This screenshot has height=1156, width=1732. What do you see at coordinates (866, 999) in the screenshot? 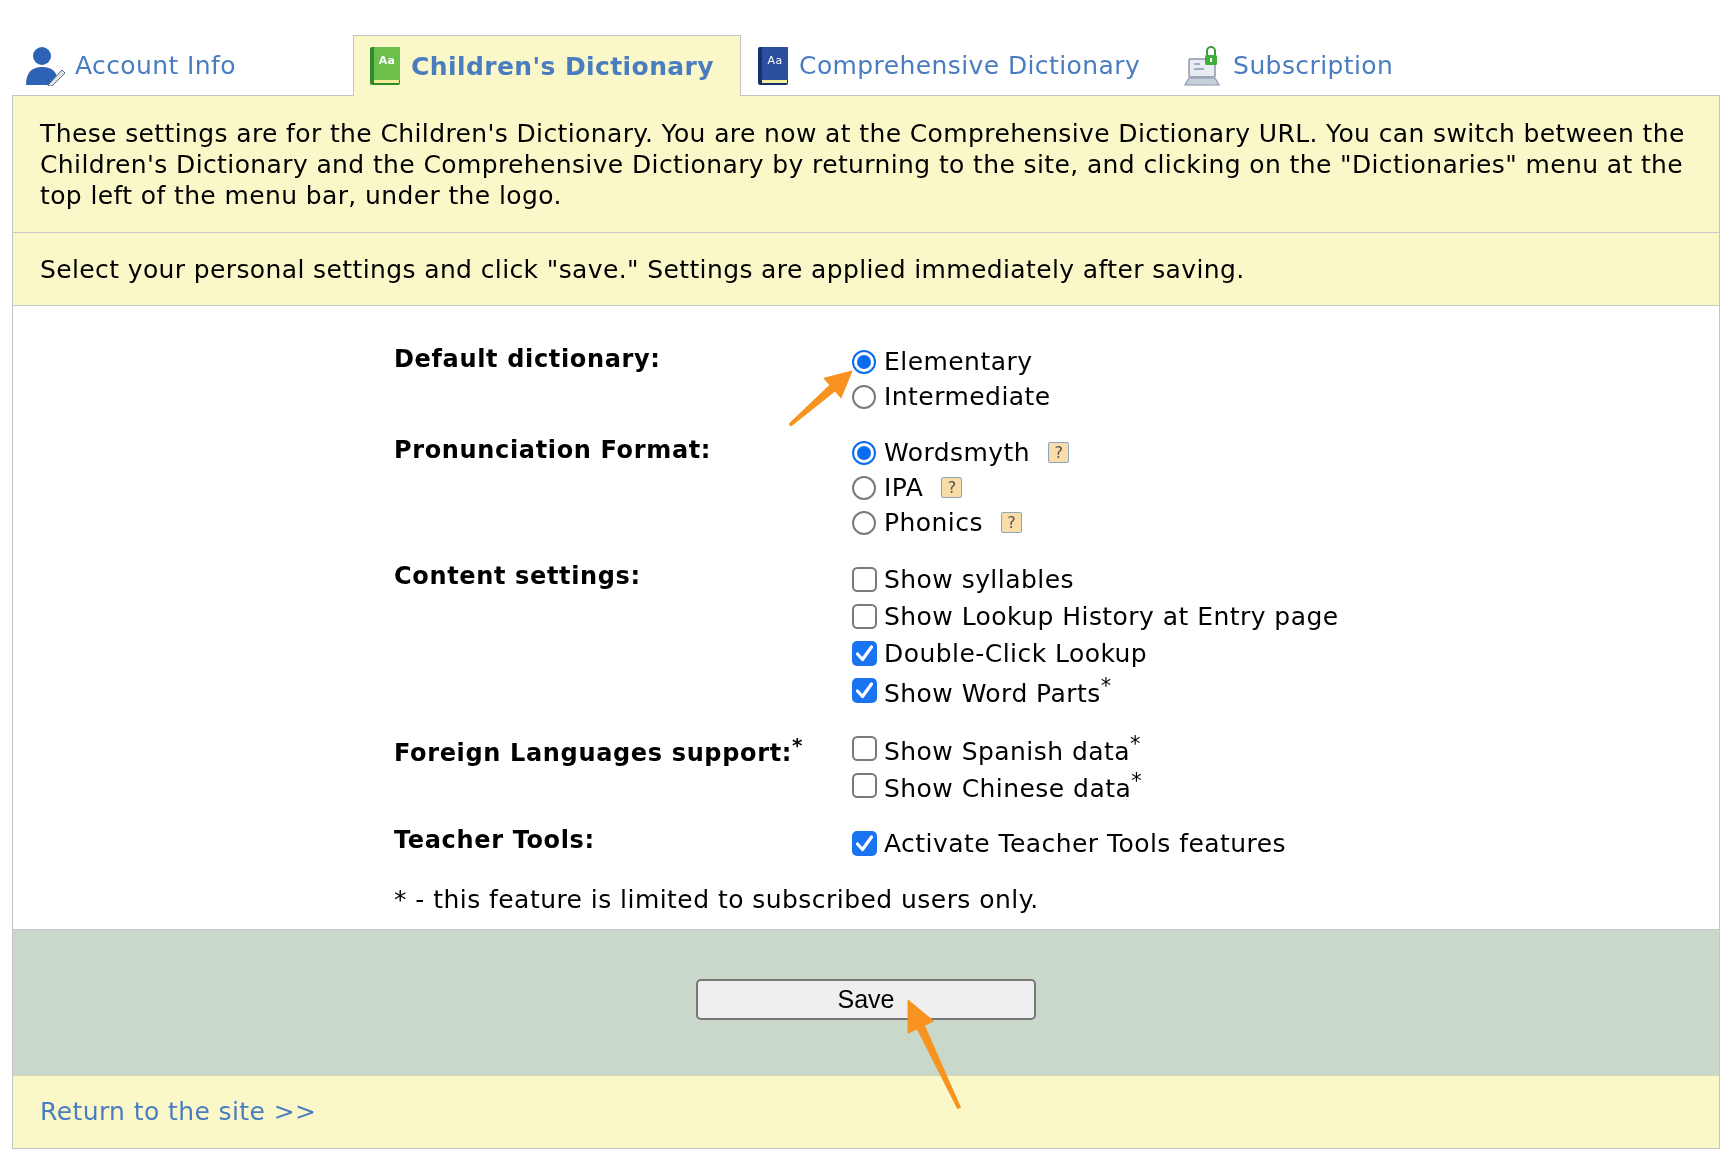
I see `save-button: Save` at bounding box center [866, 999].